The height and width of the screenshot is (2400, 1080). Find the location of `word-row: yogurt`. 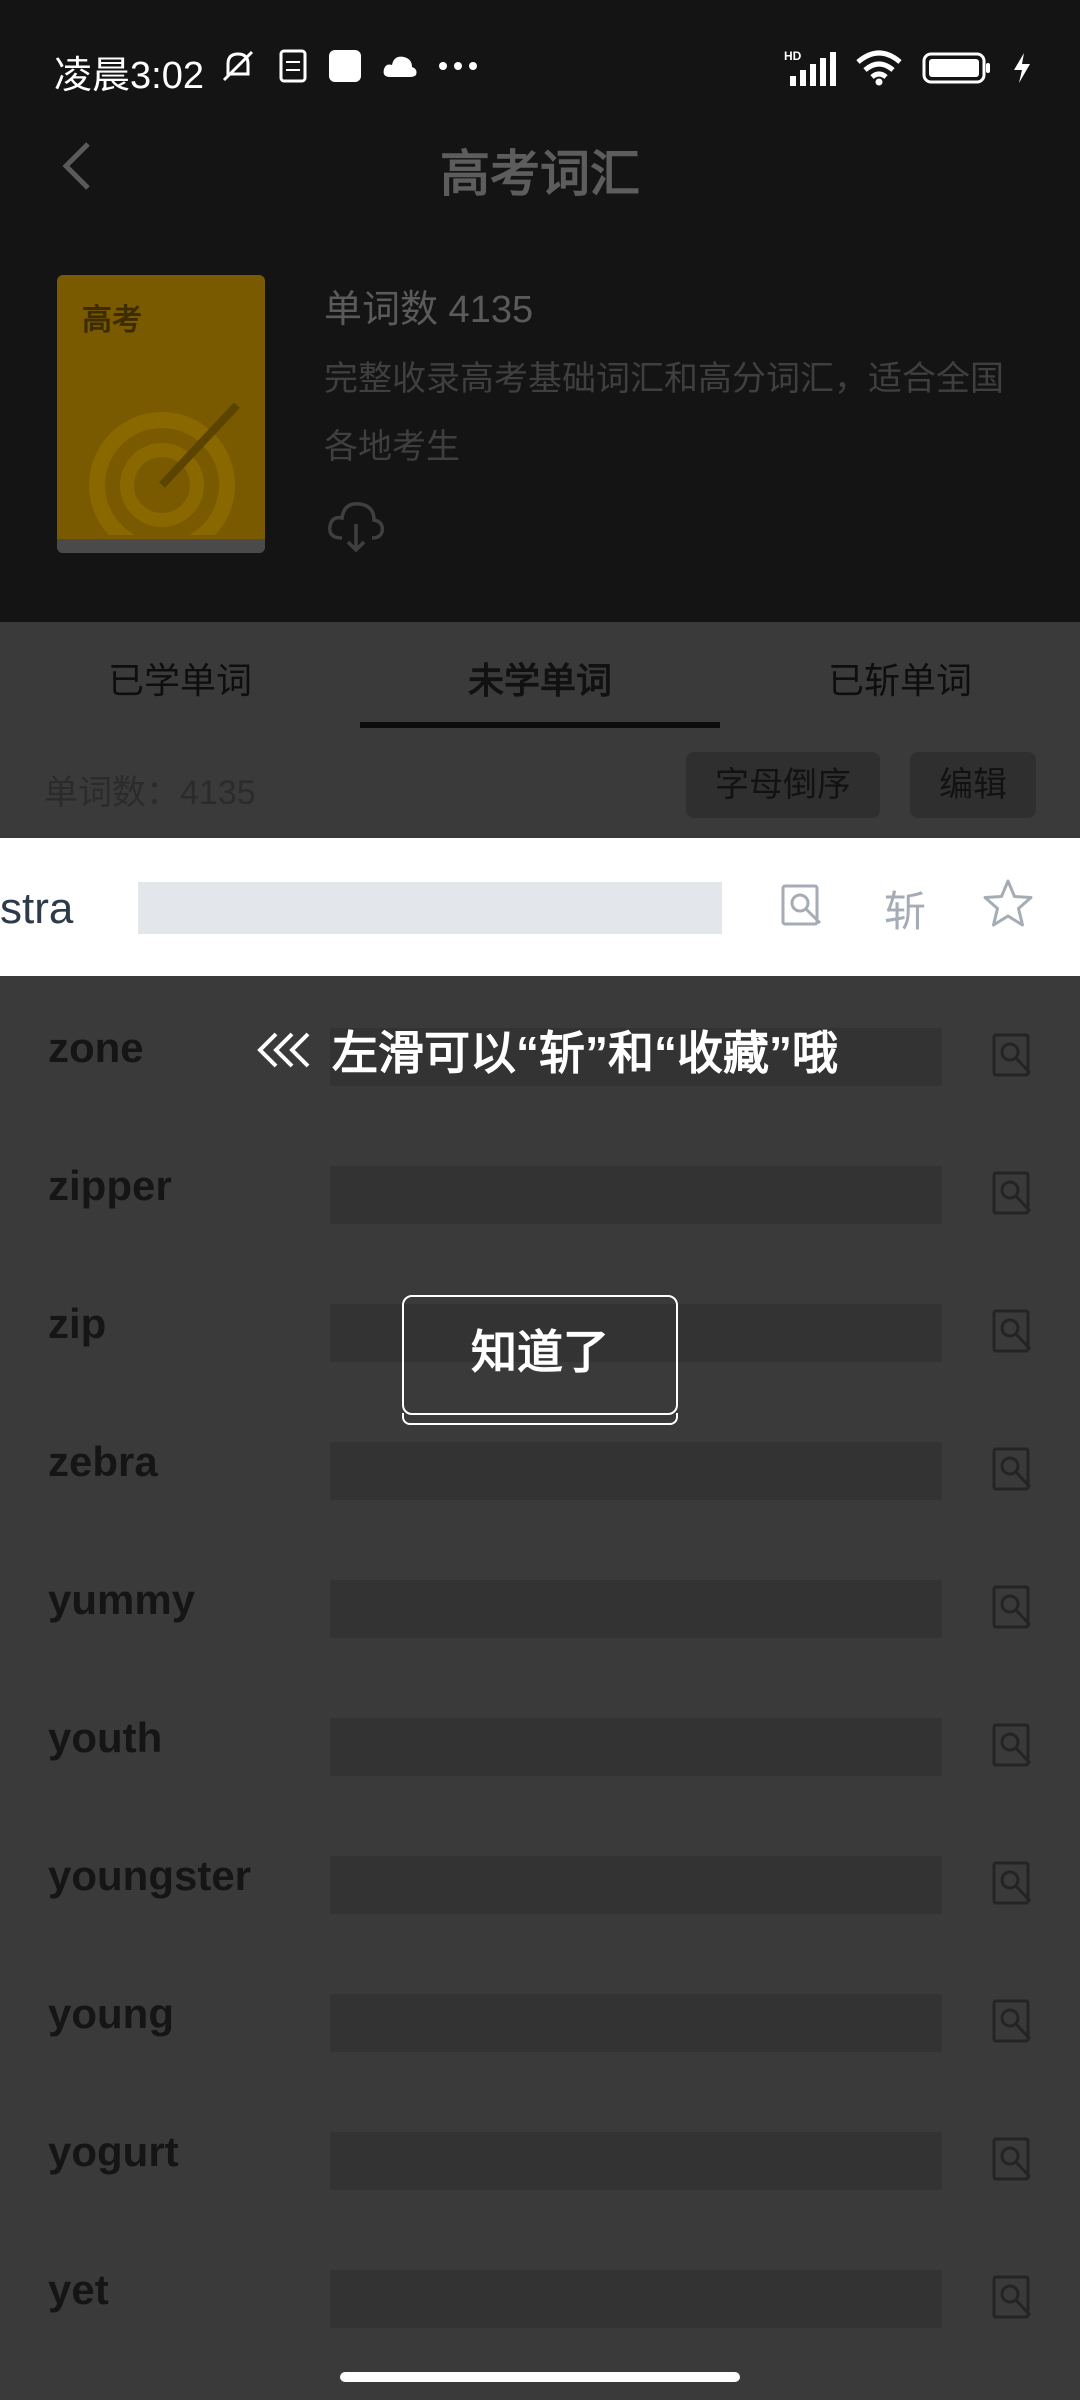

word-row: yogurt is located at coordinates (540, 2155).